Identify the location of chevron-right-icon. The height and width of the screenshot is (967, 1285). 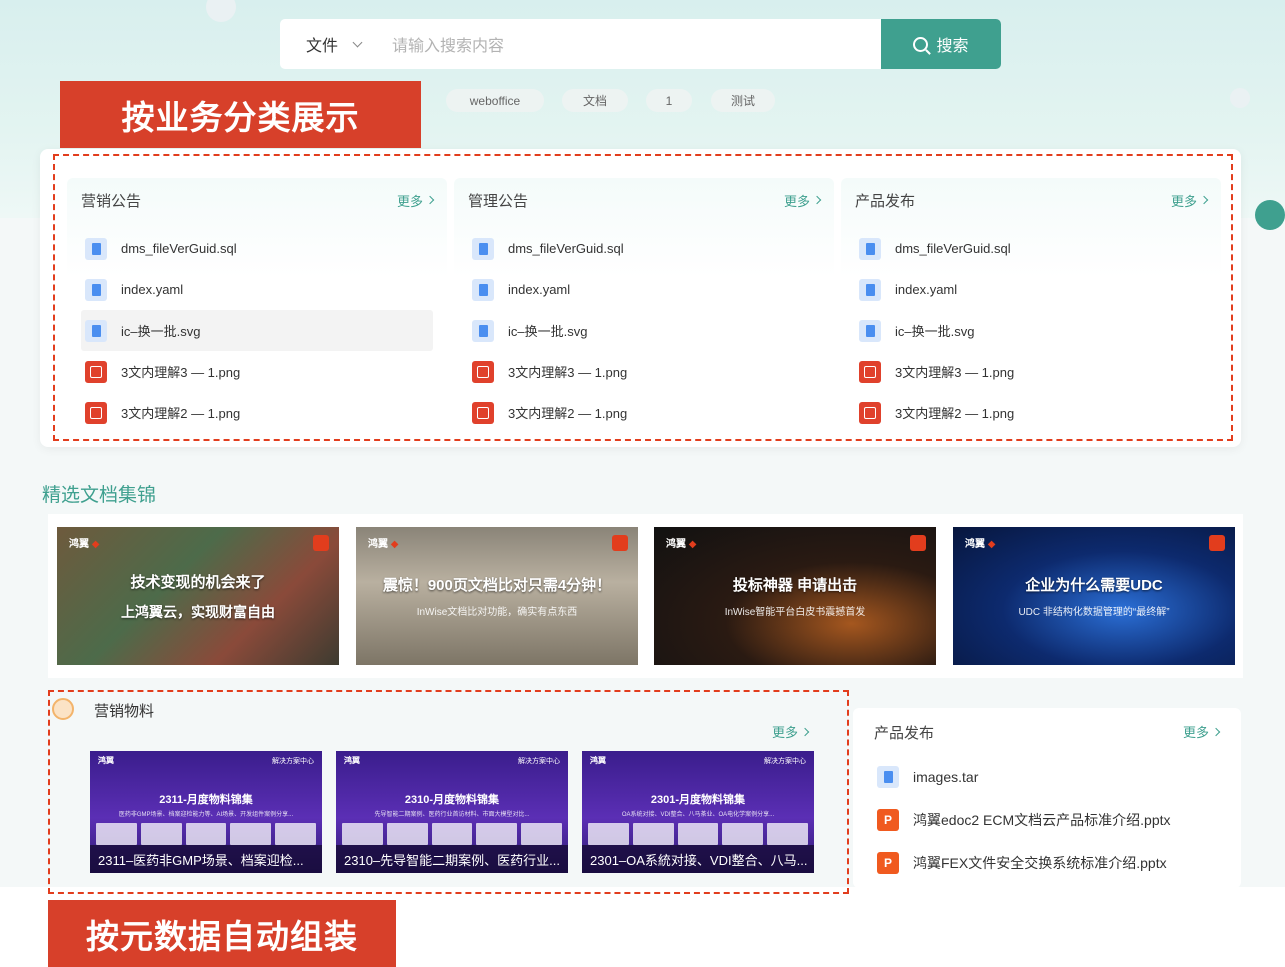
(1216, 731).